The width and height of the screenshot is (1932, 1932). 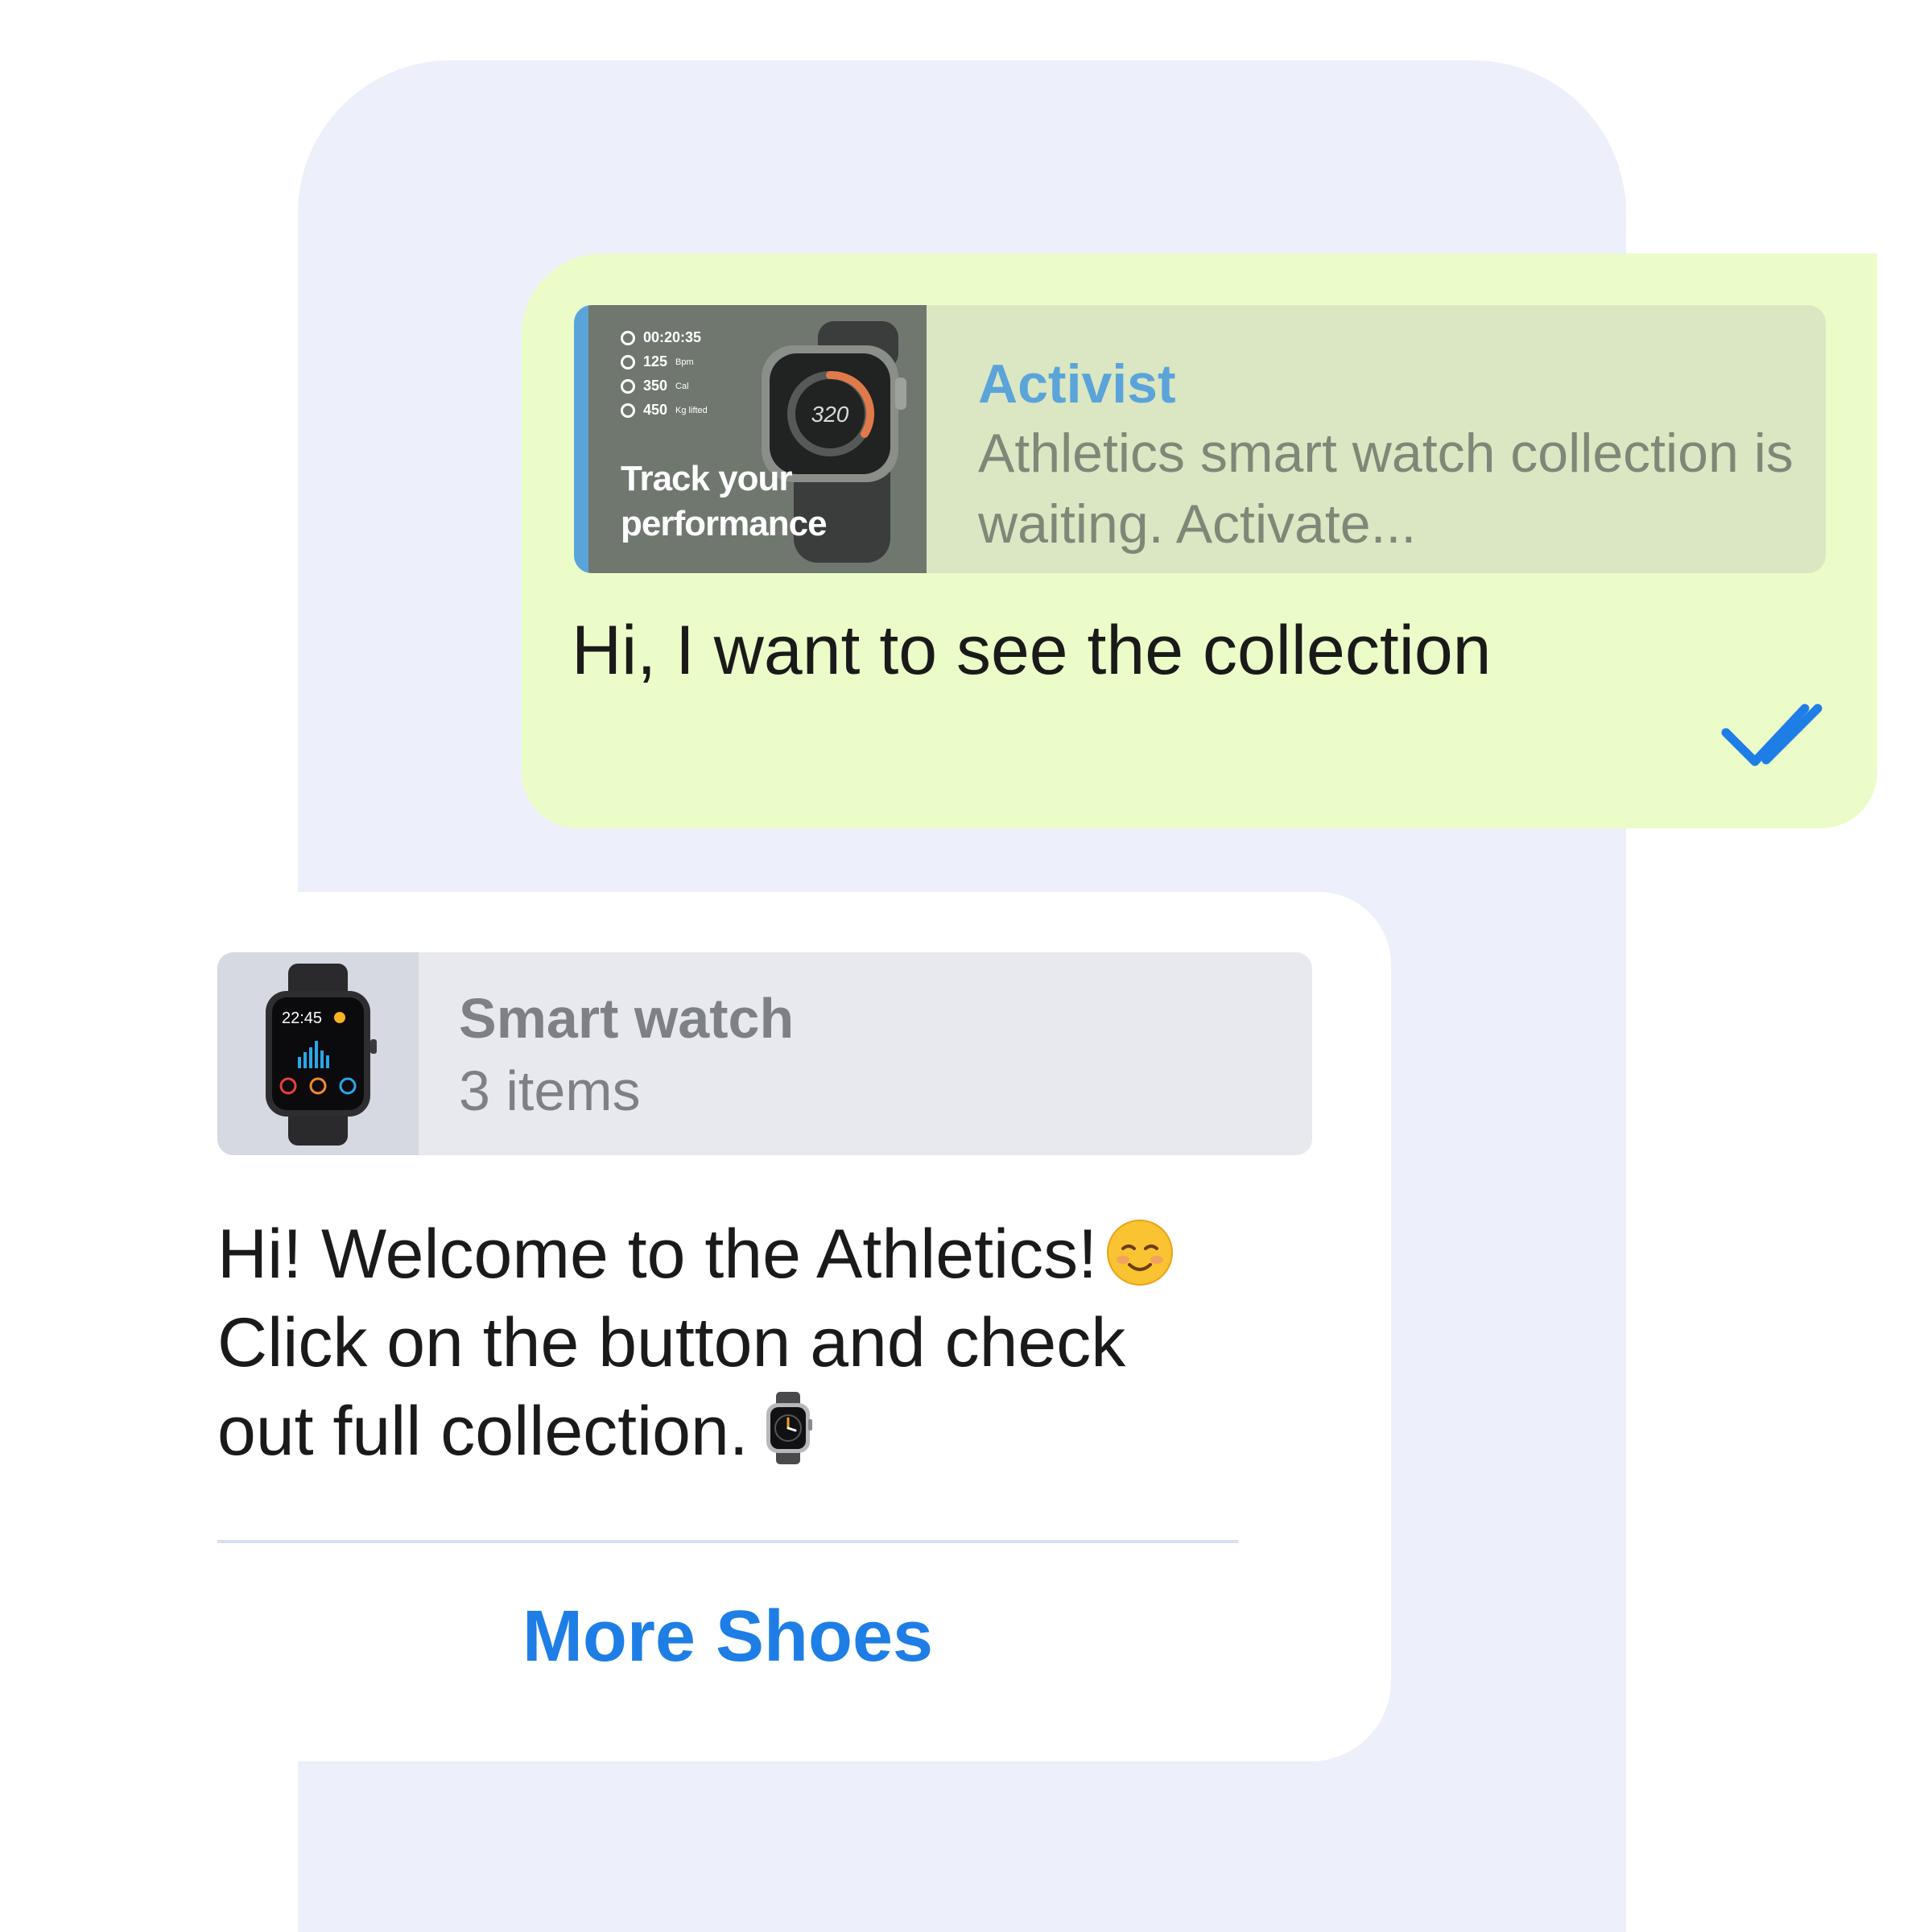 I want to click on flame-icon, so click(x=628, y=386).